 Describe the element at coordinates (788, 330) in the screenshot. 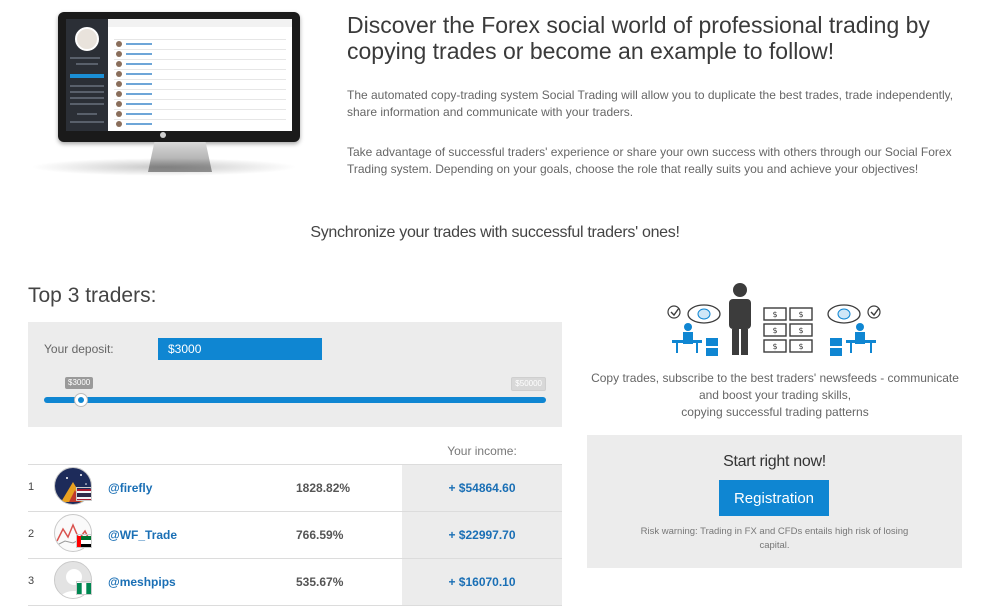

I see `money-stack-icon` at that location.